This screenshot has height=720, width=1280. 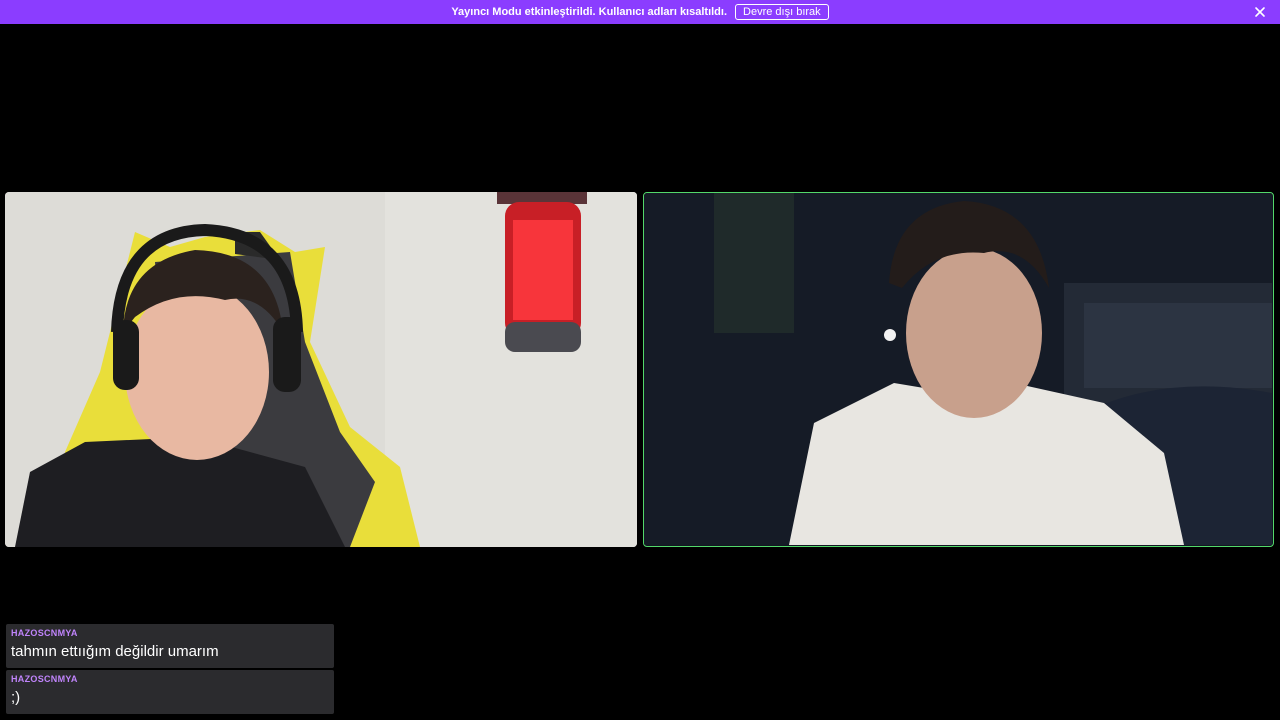 I want to click on chat-text: ;), so click(x=16, y=697).